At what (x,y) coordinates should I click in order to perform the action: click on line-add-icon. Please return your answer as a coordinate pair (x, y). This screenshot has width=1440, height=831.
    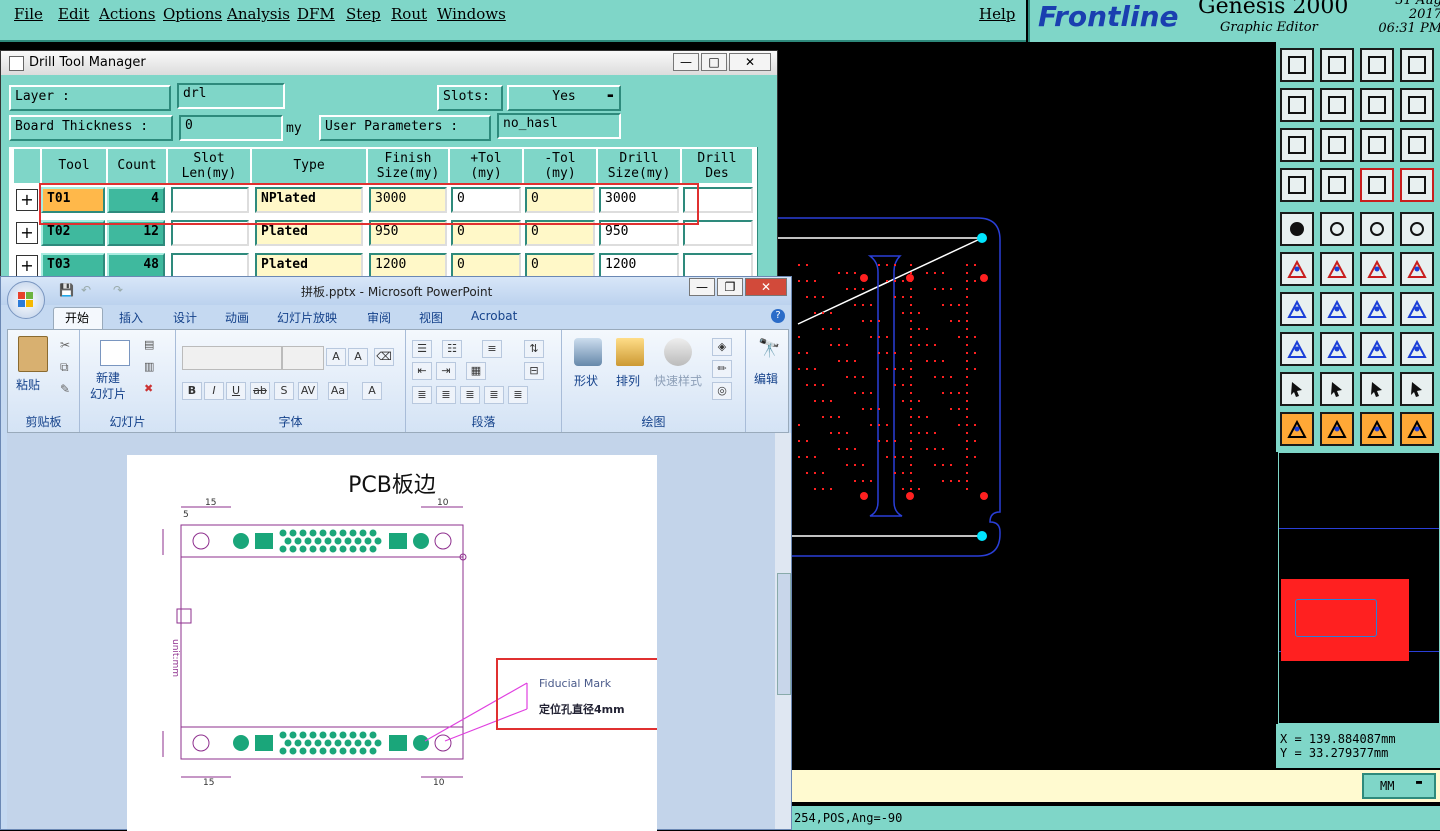
    Looking at the image, I should click on (1417, 269).